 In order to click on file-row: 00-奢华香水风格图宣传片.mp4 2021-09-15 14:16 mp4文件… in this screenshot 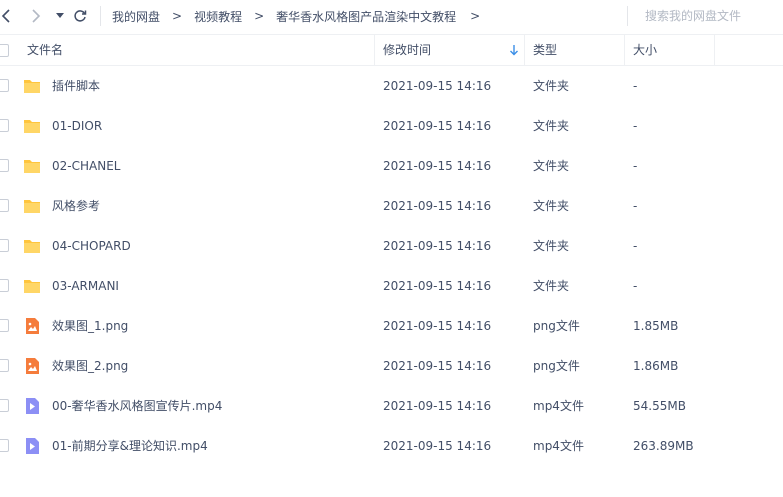, I will do `click(391, 406)`.